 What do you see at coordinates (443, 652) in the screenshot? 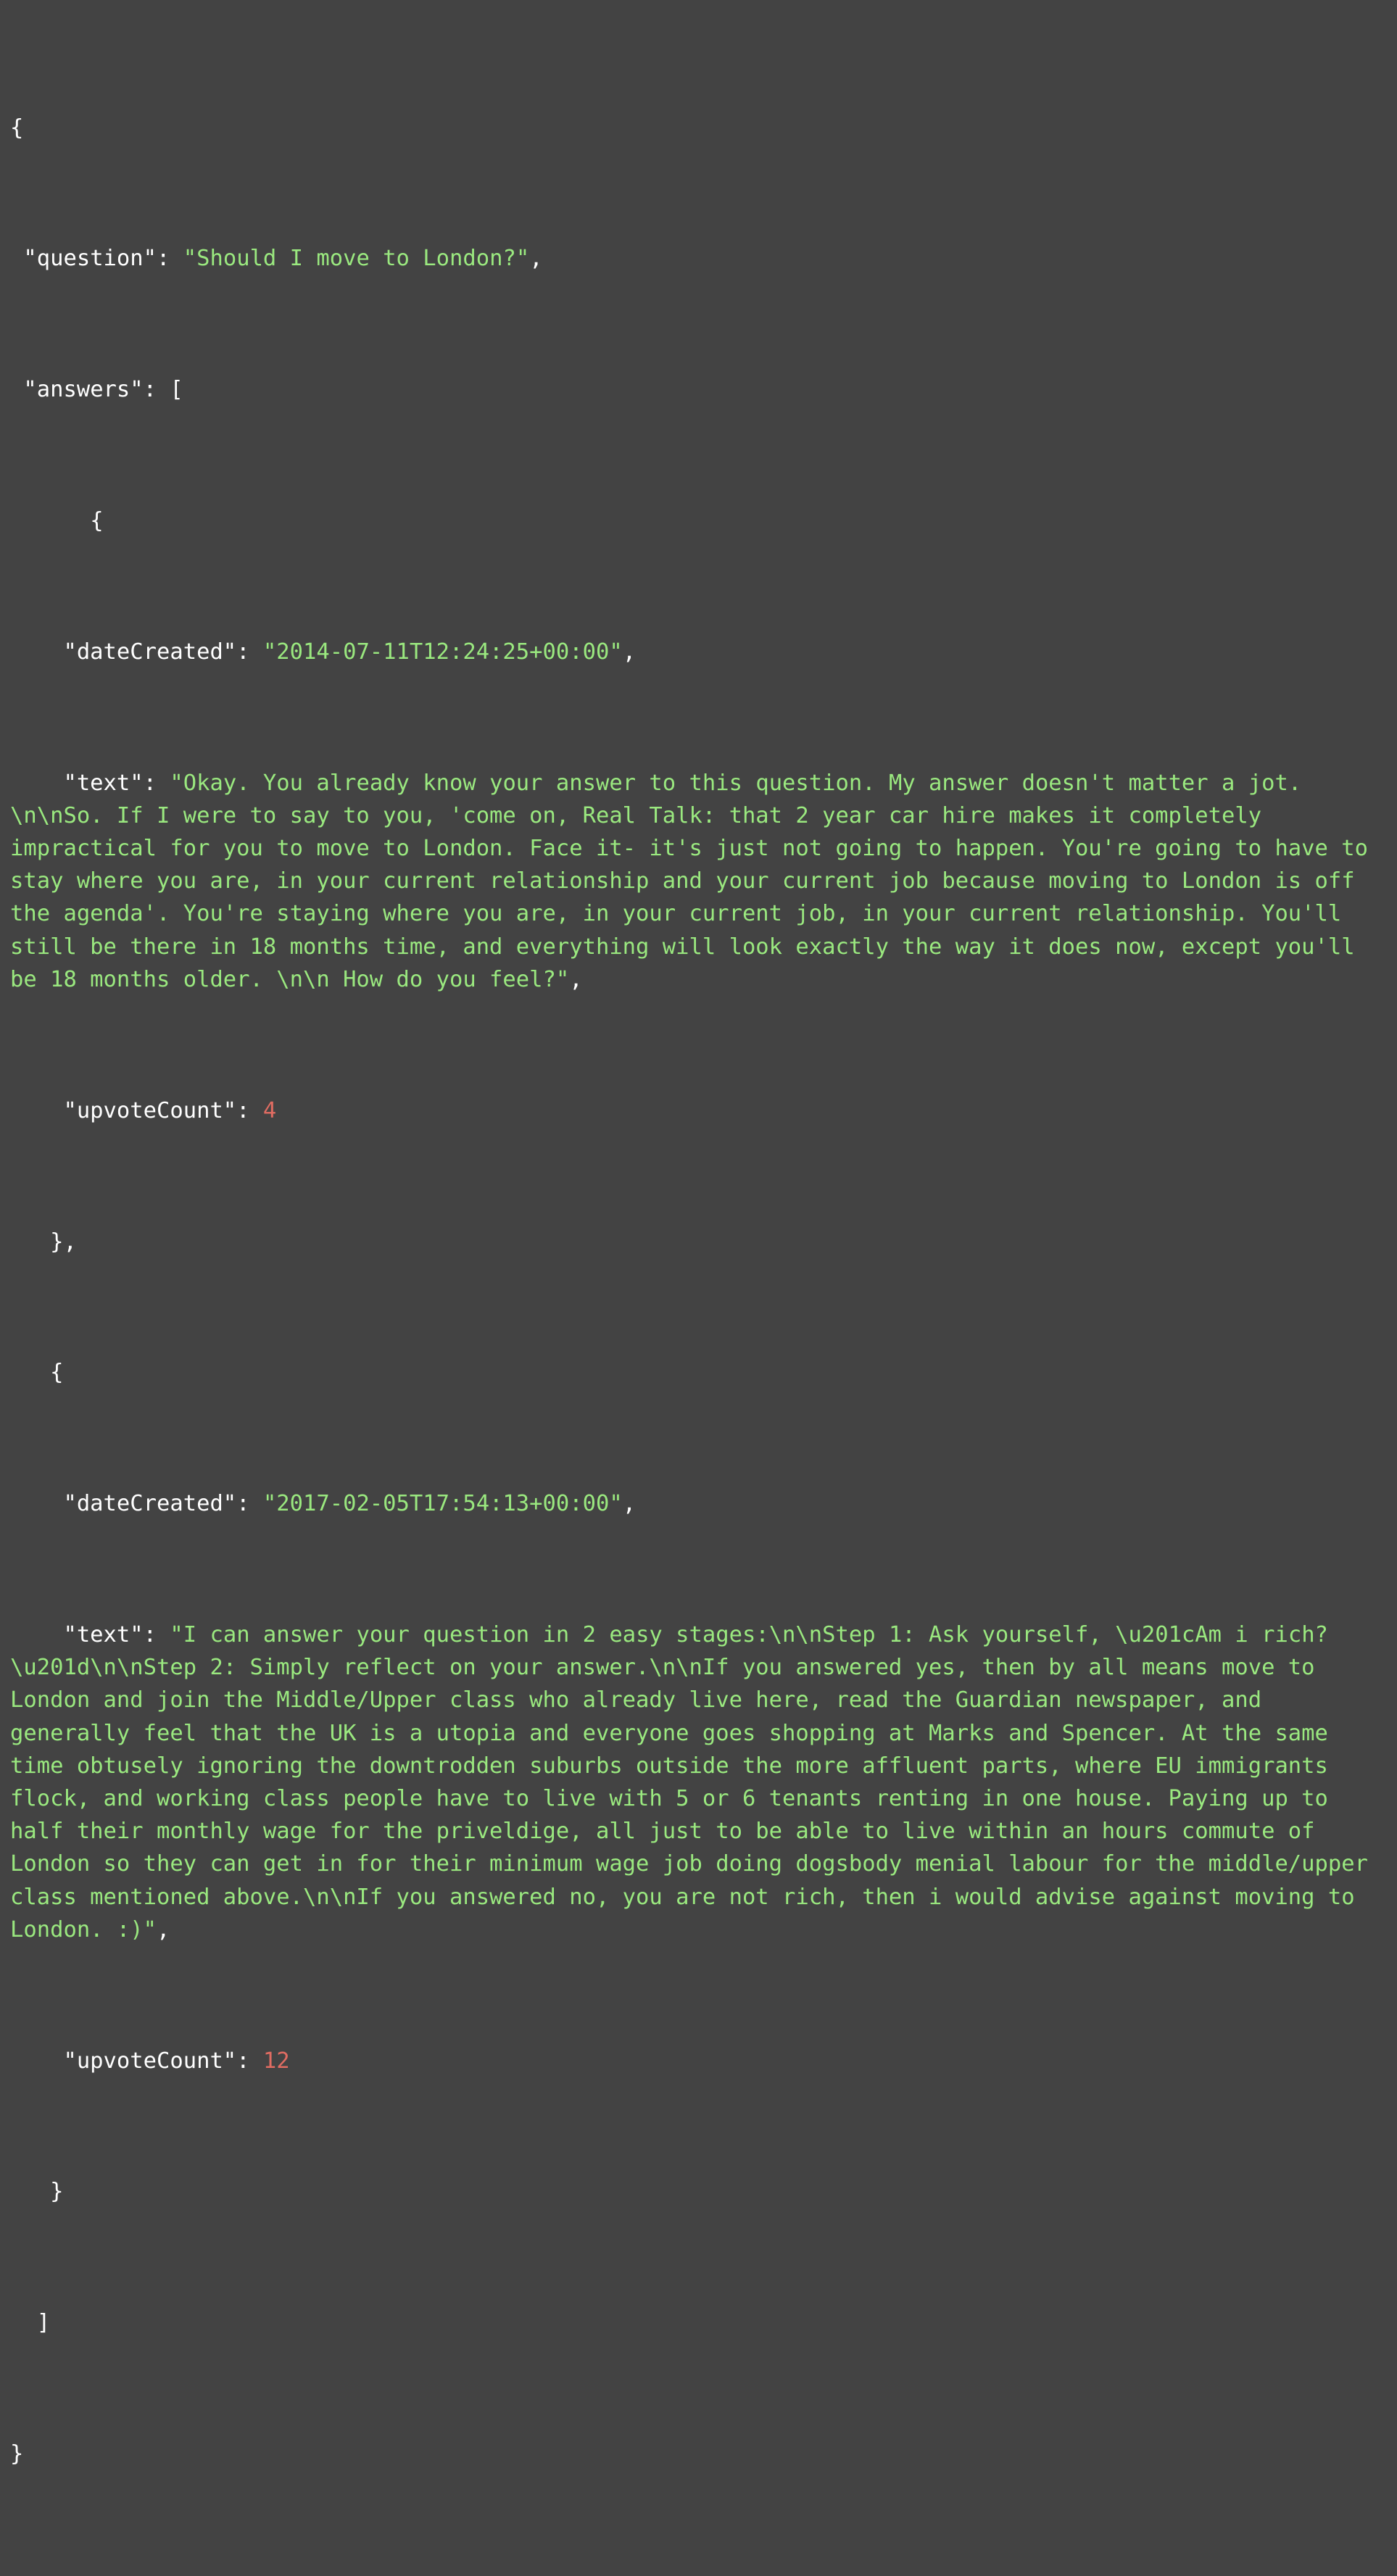
I see `value-answer-0-datecreated: "2014-07-11T12:24:25+00:00"` at bounding box center [443, 652].